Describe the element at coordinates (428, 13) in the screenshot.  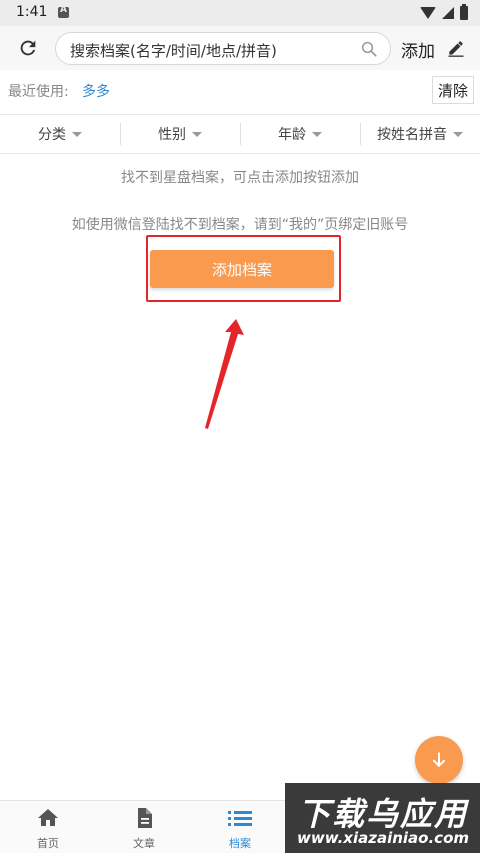
I see `wifi-icon` at that location.